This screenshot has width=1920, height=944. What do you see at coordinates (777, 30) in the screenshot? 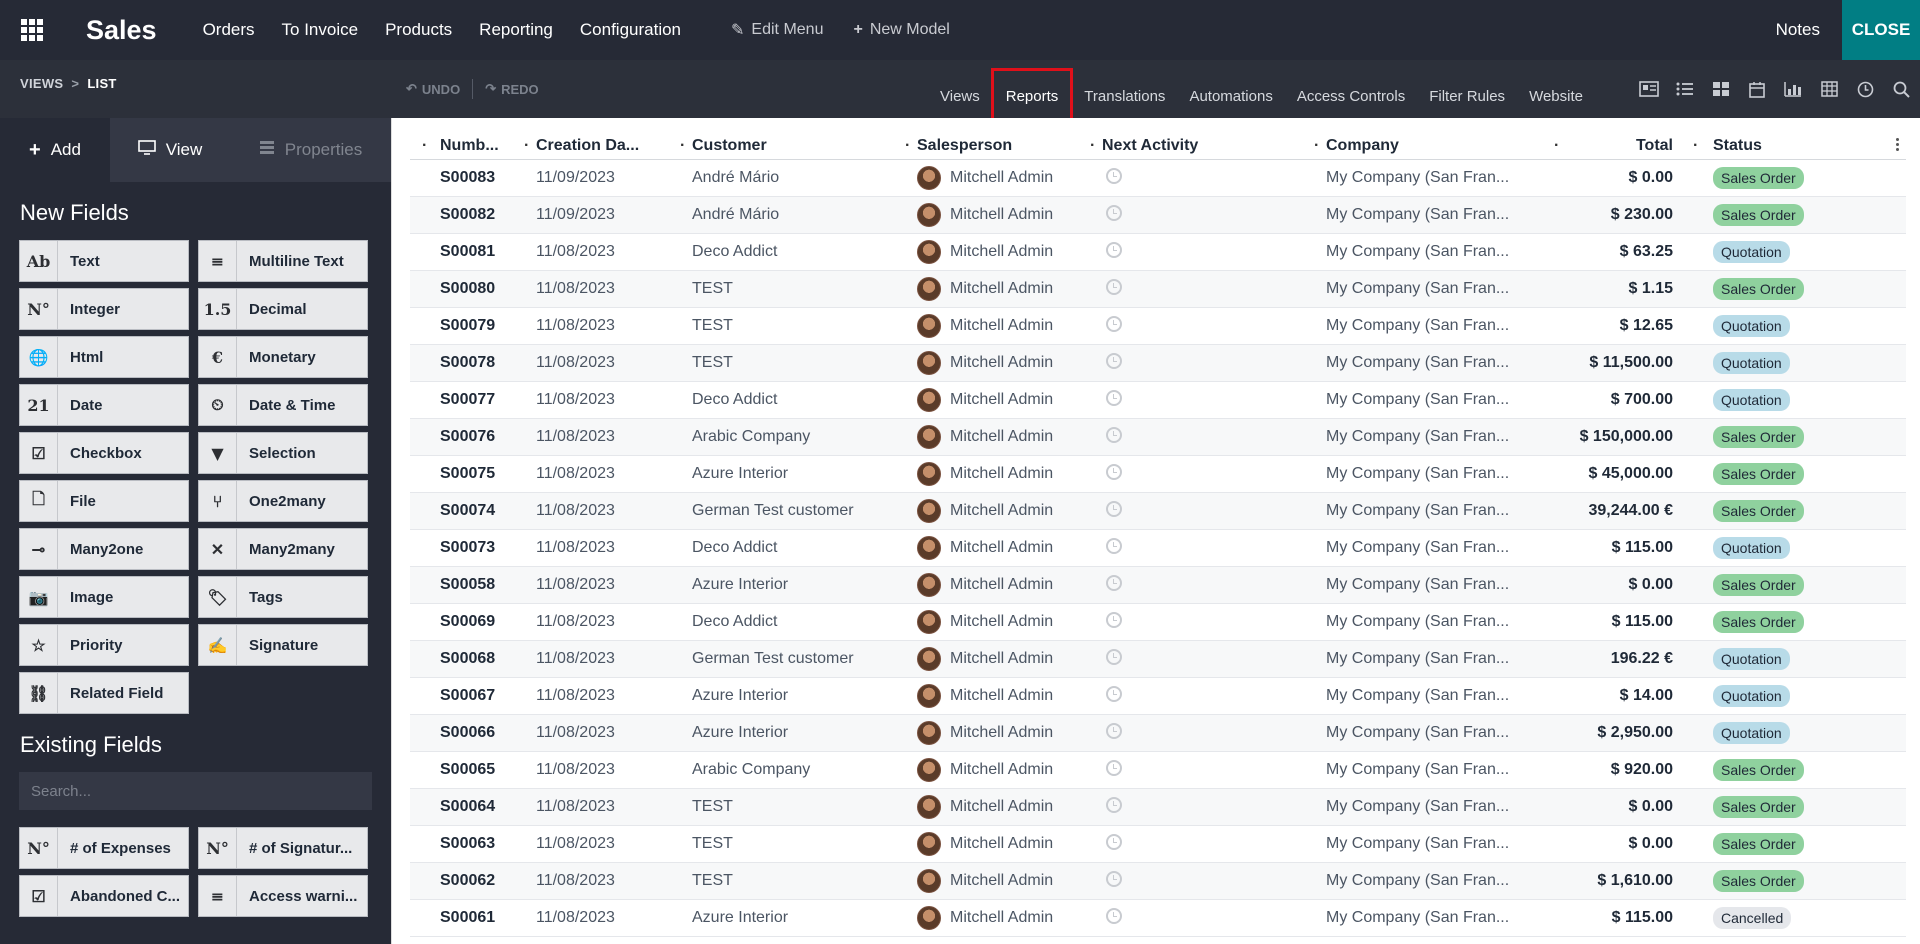
I see `edit-menu-button: ✎ Edit Menu` at bounding box center [777, 30].